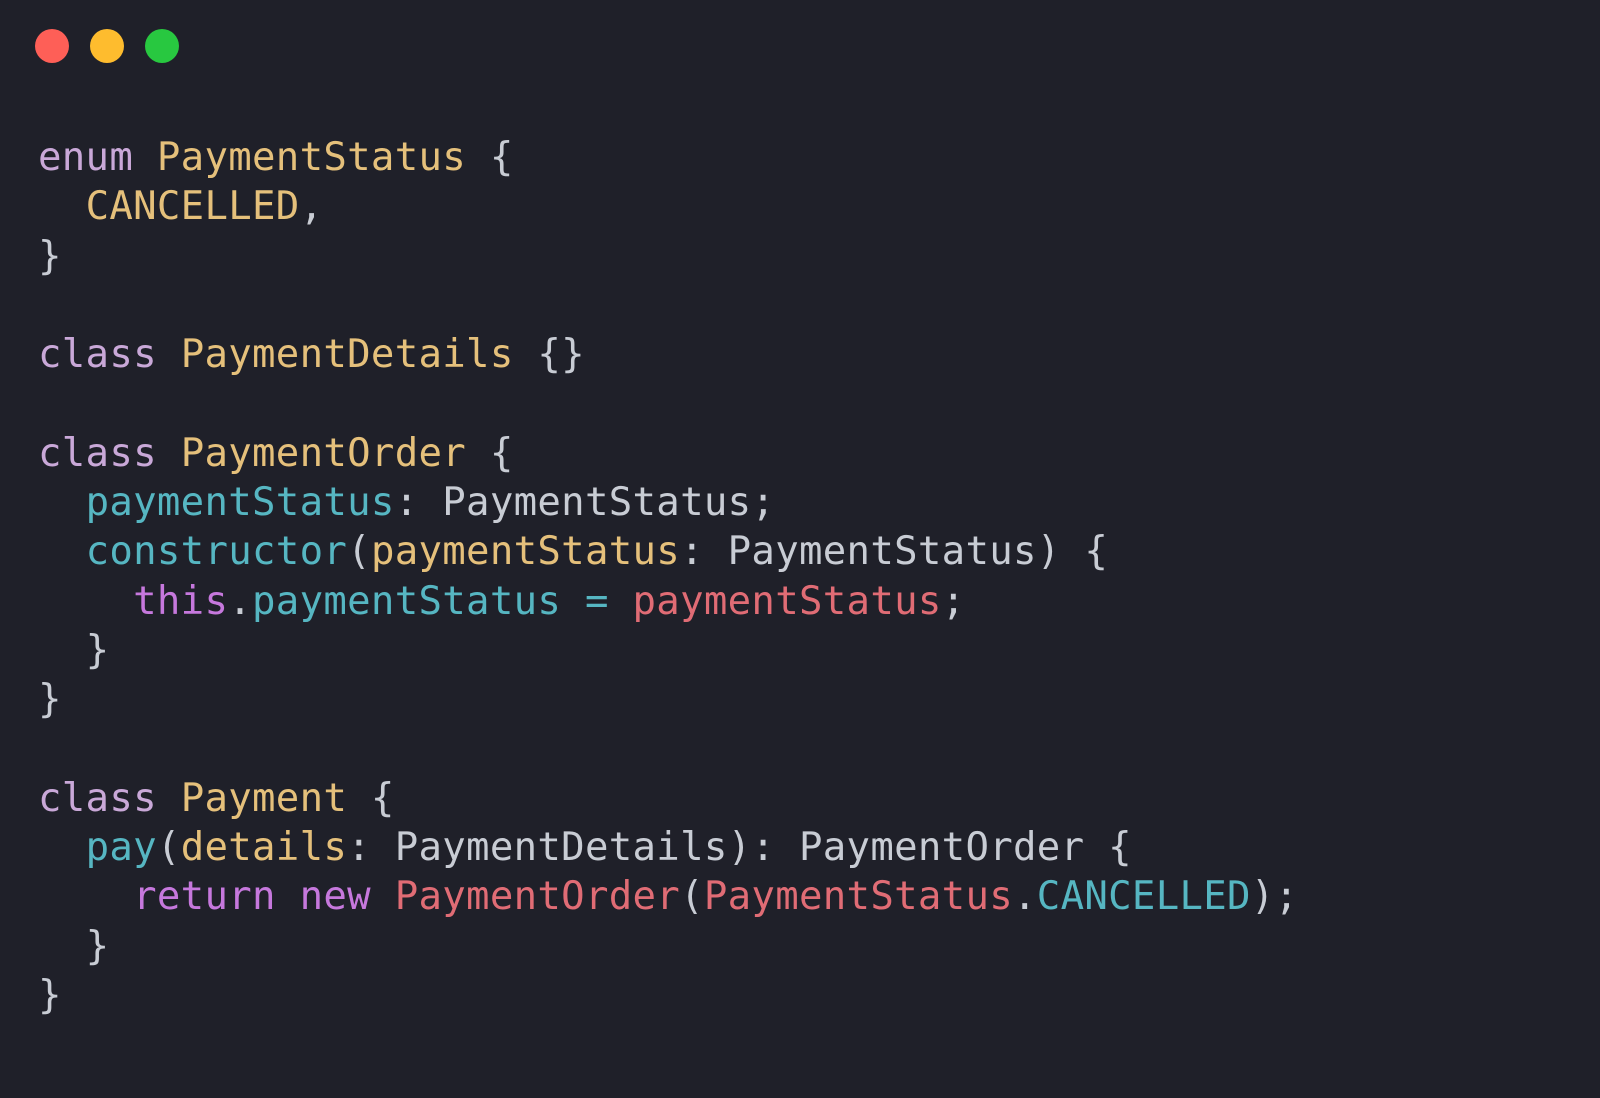 This screenshot has height=1098, width=1600. What do you see at coordinates (121, 848) in the screenshot?
I see `code-token-prop: pay` at bounding box center [121, 848].